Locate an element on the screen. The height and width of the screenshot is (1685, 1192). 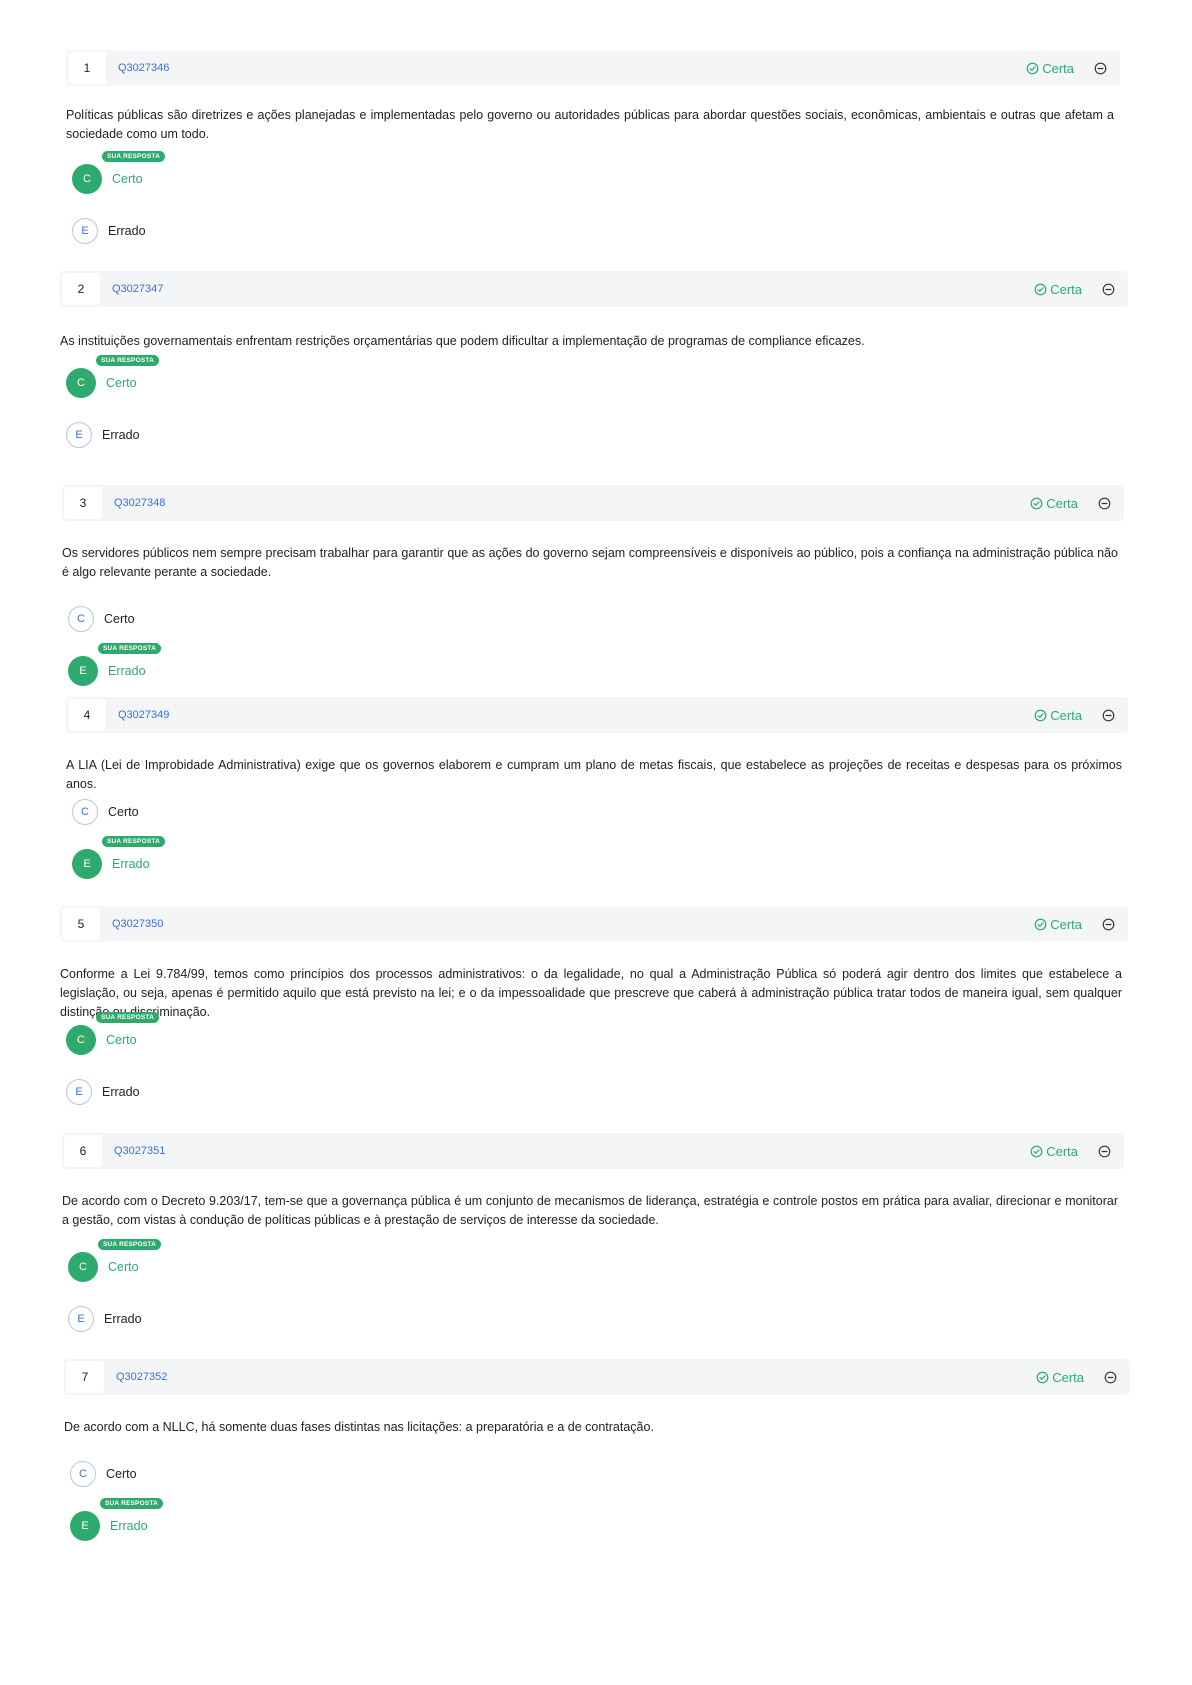
question-header: 4 Q3027349 Certa is located at coordinates (597, 715).